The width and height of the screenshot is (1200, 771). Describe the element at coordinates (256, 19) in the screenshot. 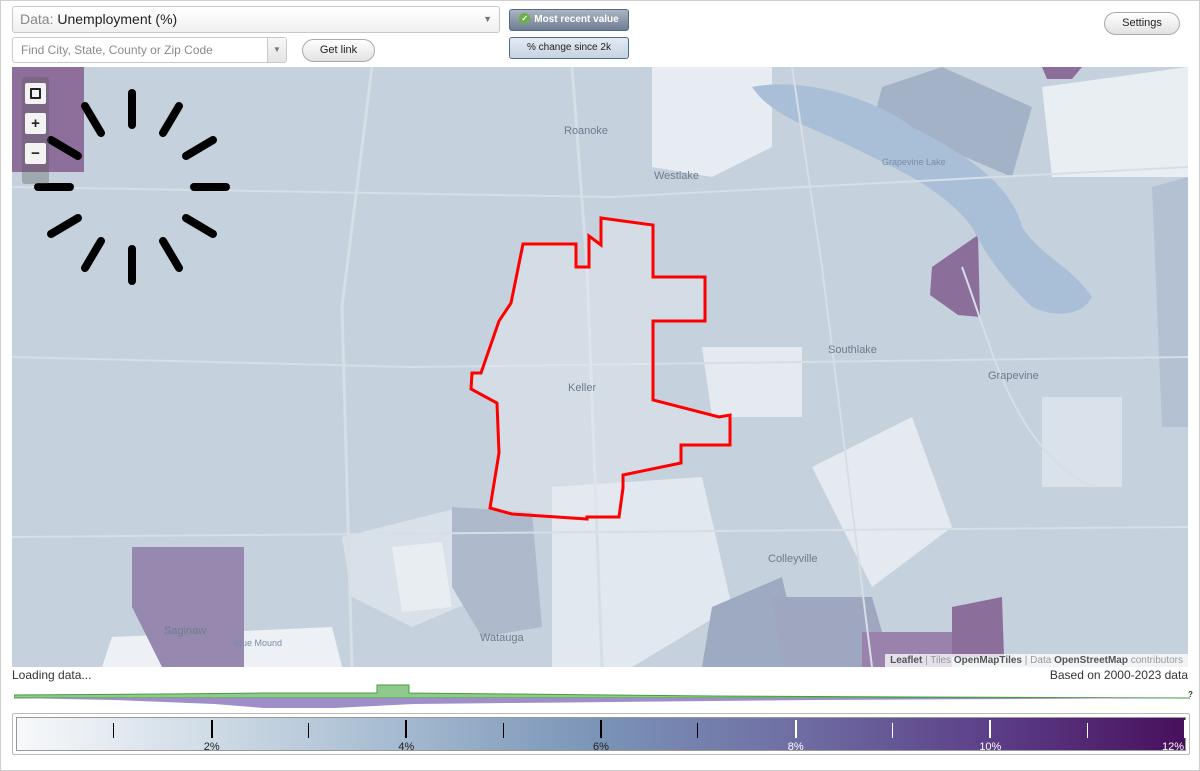

I see `data-select: Data: Unemployment (%) ▼` at that location.